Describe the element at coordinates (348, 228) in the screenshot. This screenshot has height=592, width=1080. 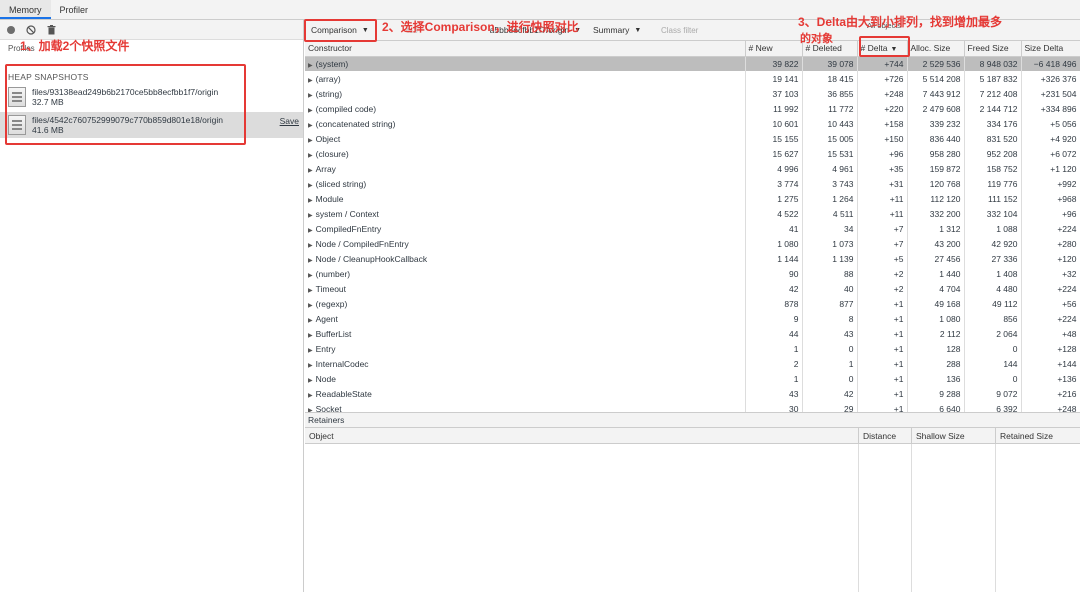
I see `constructor-name: CompiledFnEntry` at that location.